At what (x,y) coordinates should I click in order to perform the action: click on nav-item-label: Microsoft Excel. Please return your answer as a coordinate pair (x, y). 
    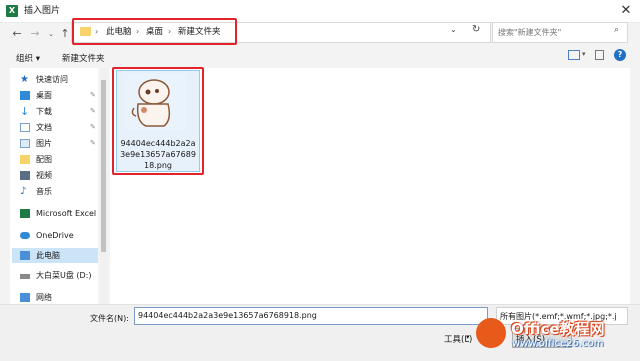
    Looking at the image, I should click on (66, 213).